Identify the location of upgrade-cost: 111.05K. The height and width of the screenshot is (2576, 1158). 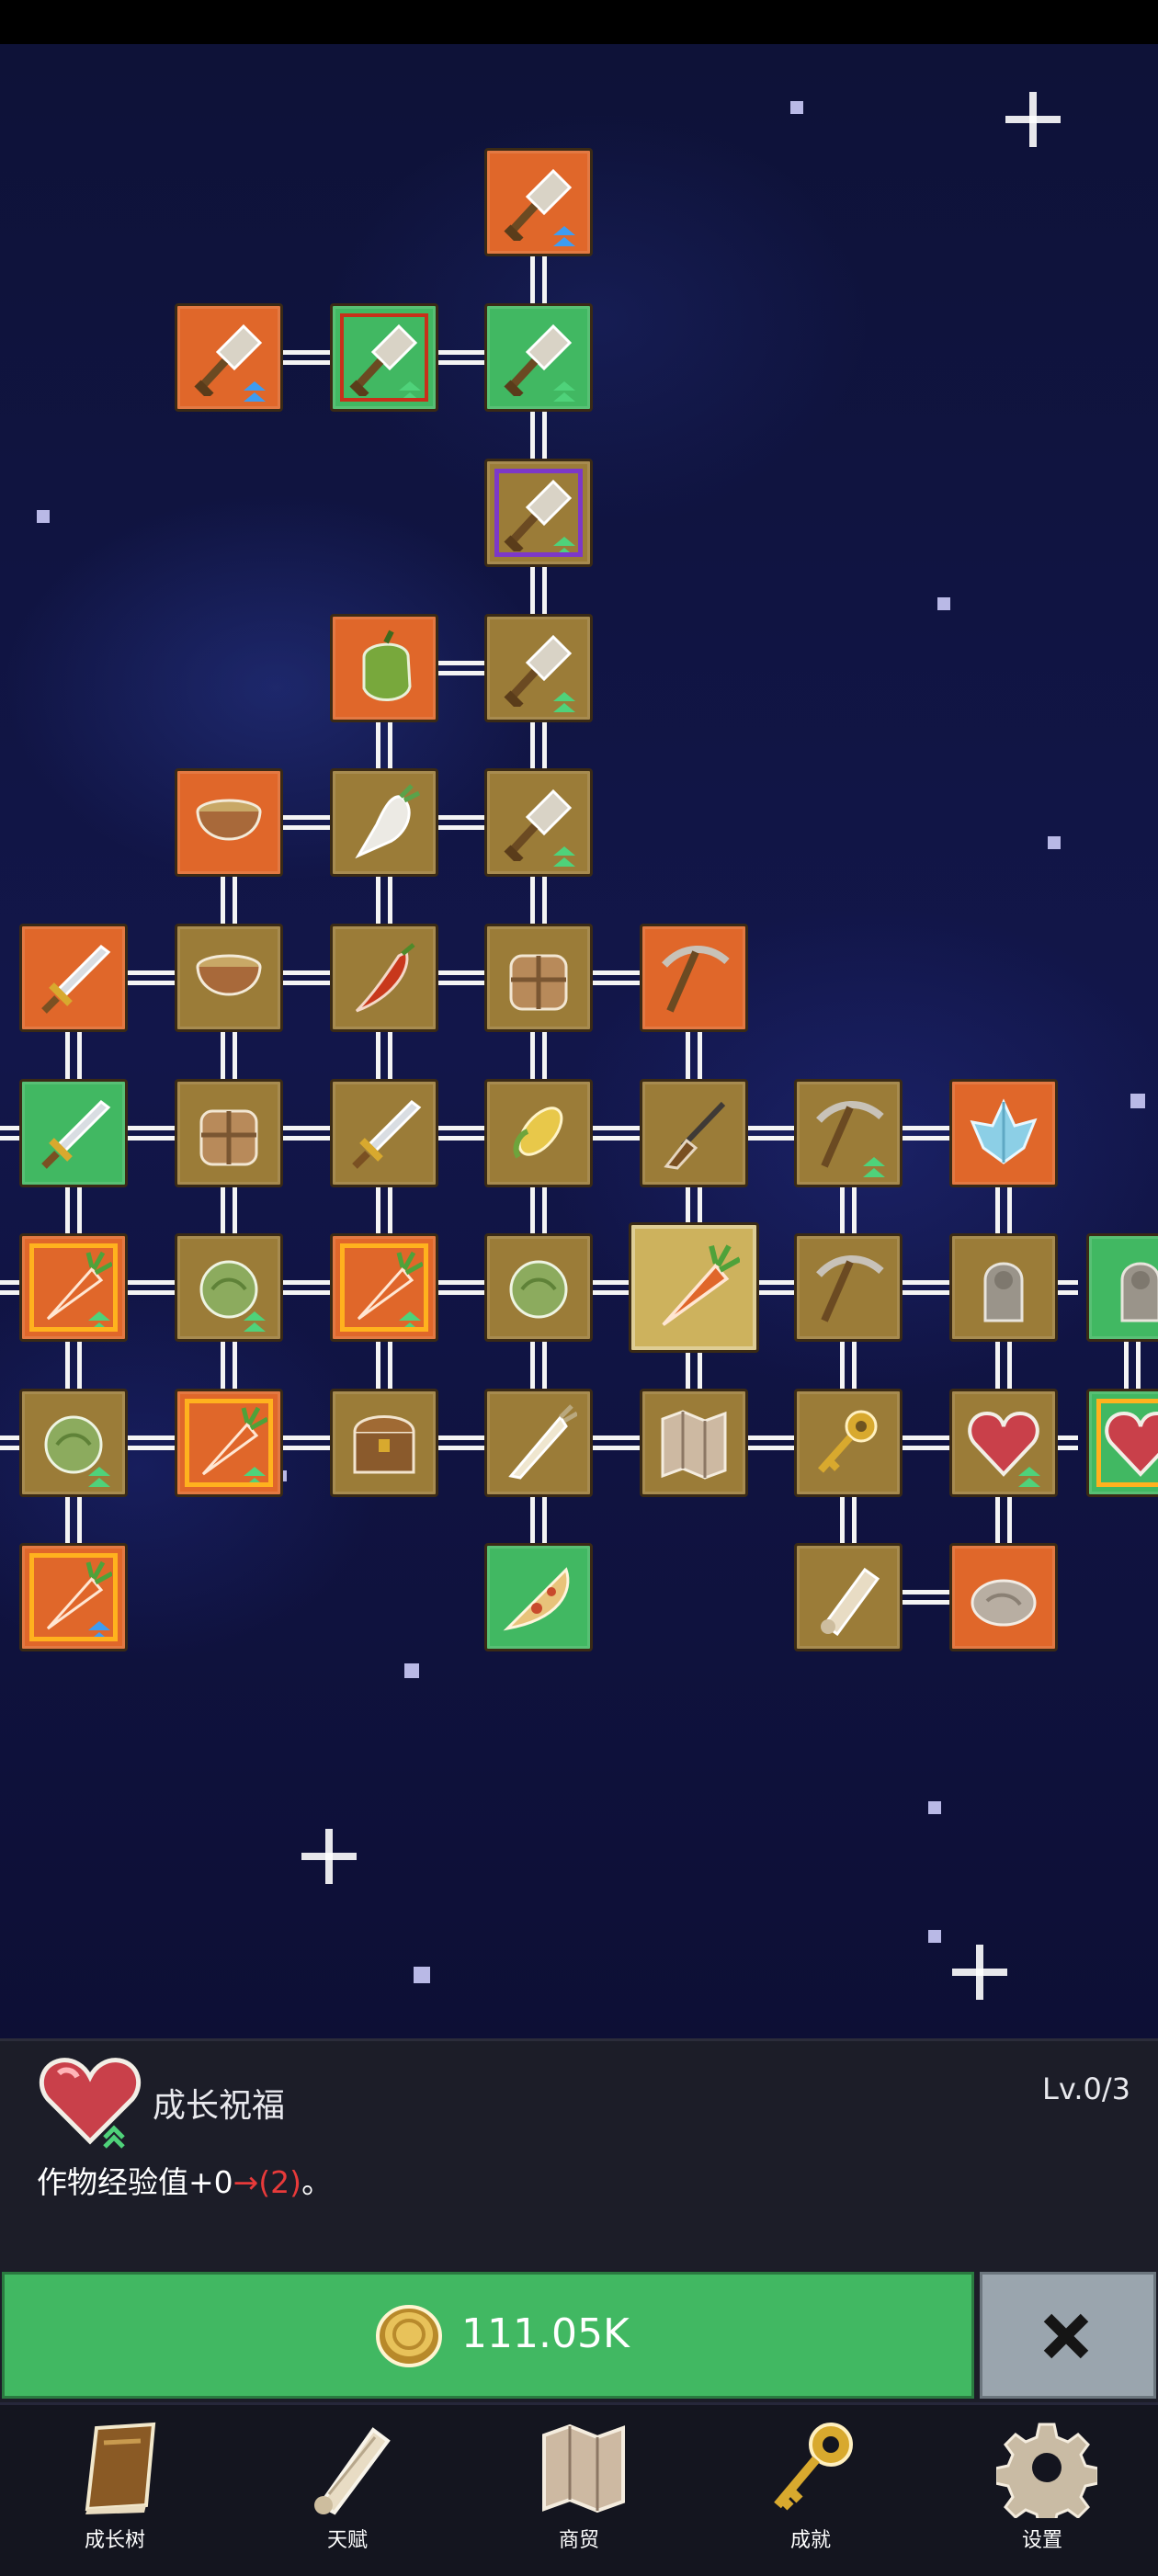
(545, 2334).